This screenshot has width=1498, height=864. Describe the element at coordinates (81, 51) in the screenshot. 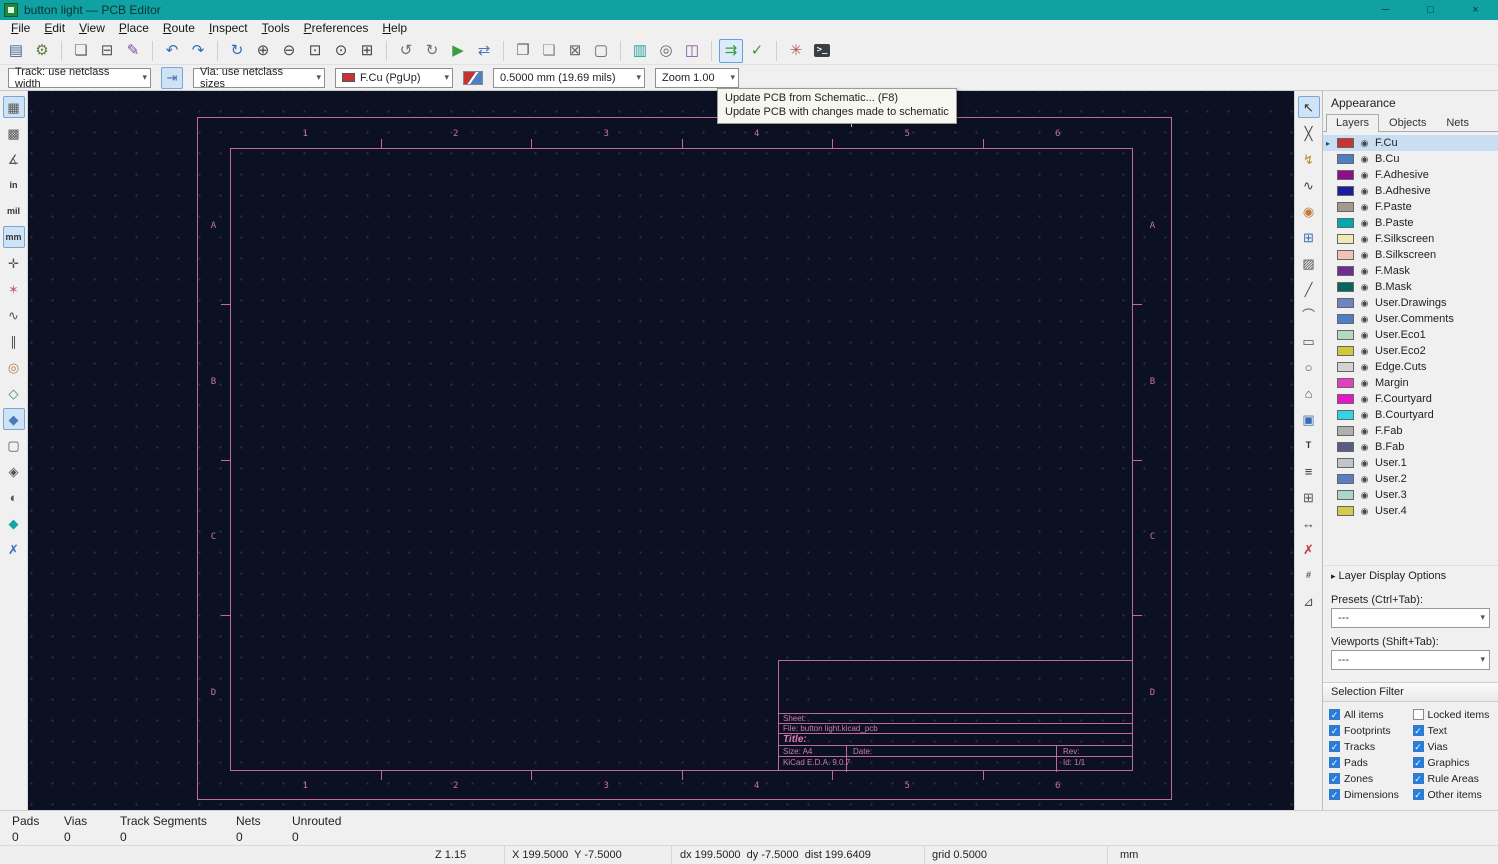

I see `page-settings-button: ❏` at that location.